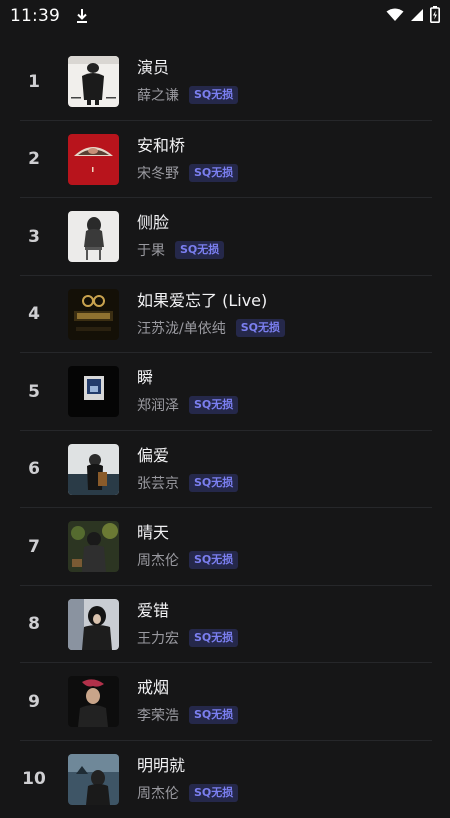  What do you see at coordinates (225, 625) in the screenshot?
I see `song-row: 8 爱错 王力宏 SQ无损` at bounding box center [225, 625].